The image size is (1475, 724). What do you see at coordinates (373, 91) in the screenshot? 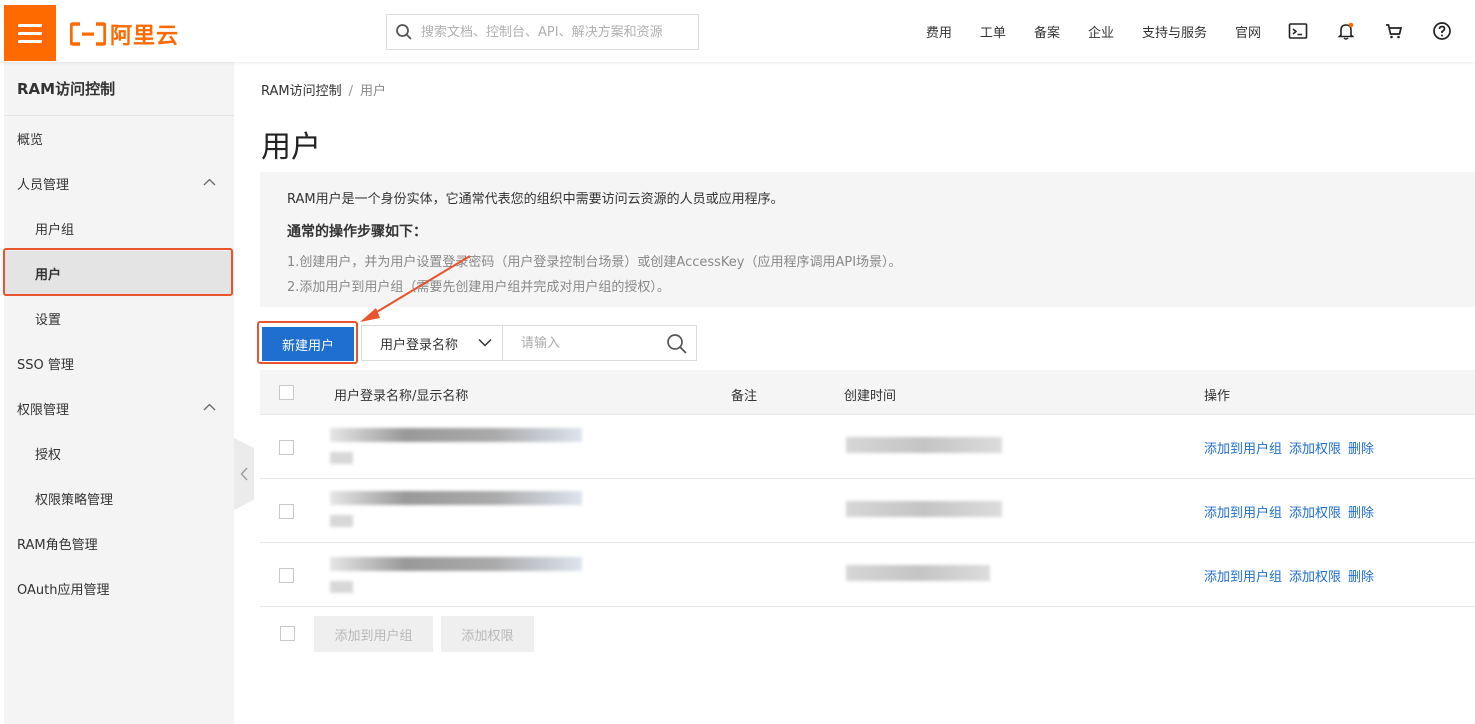
I see `breadcrumb-current: 用户` at bounding box center [373, 91].